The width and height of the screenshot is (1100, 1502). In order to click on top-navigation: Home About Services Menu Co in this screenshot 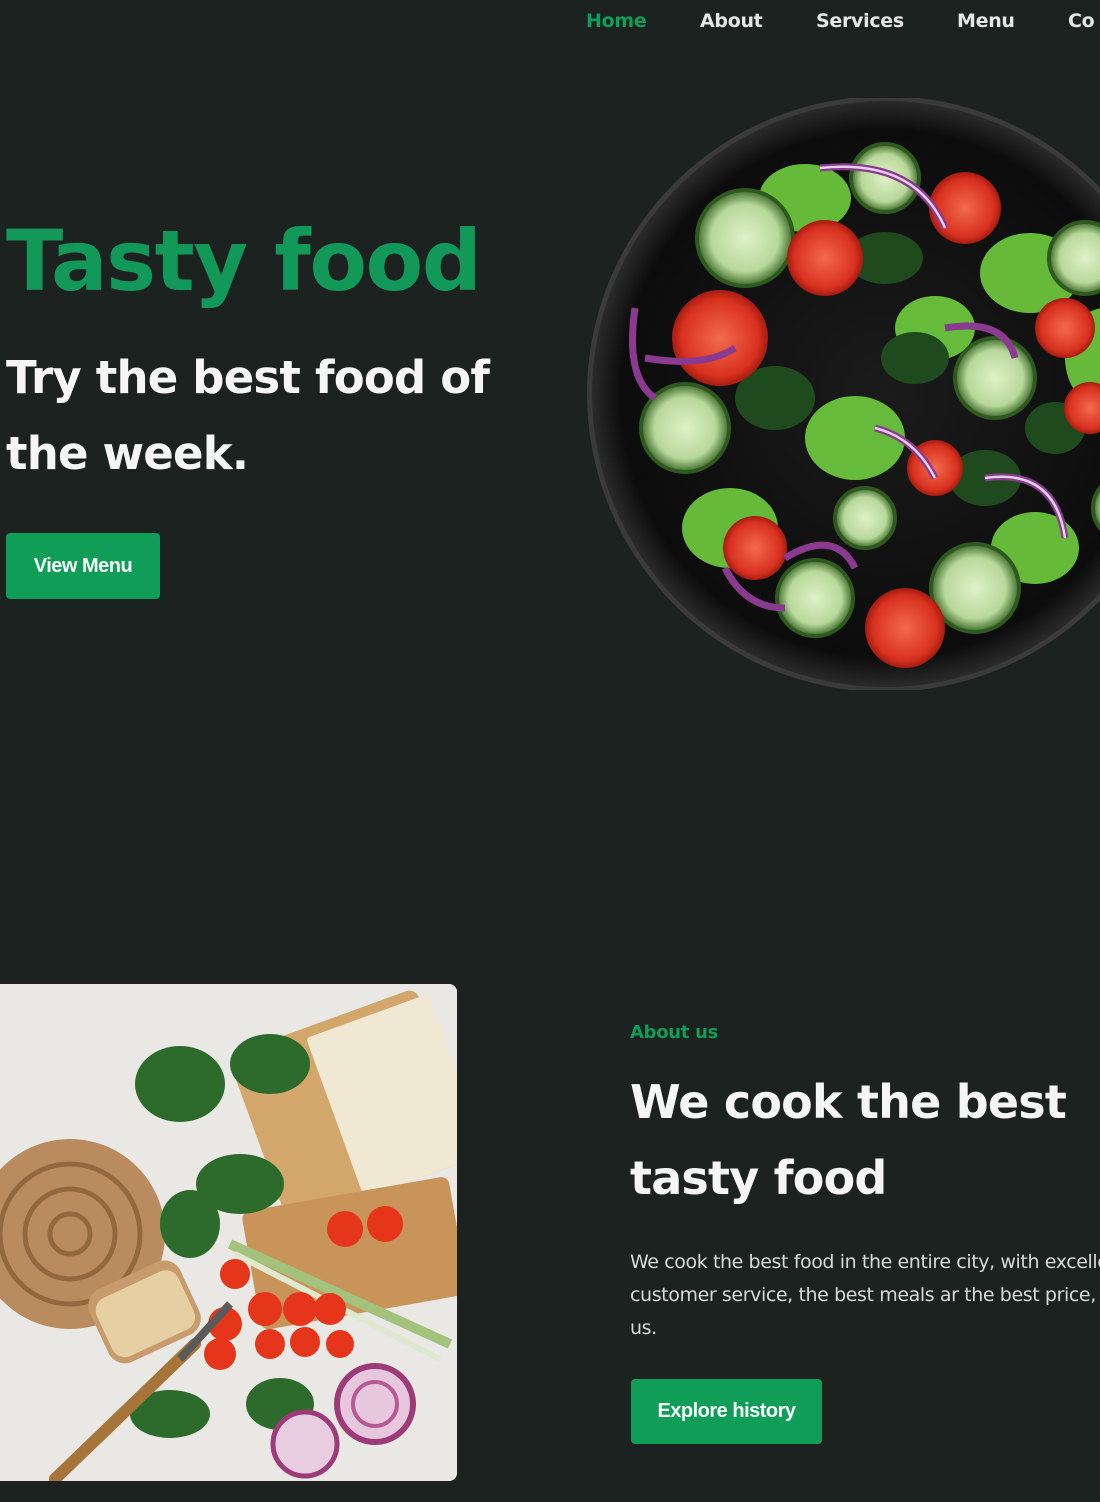, I will do `click(843, 25)`.